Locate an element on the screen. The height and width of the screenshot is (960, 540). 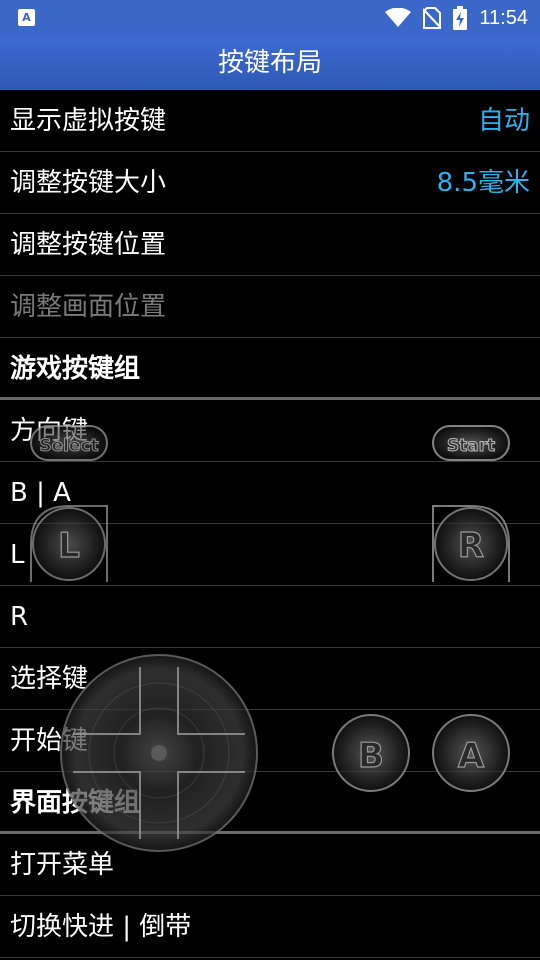
virtual-start-button: Start is located at coordinates (471, 443).